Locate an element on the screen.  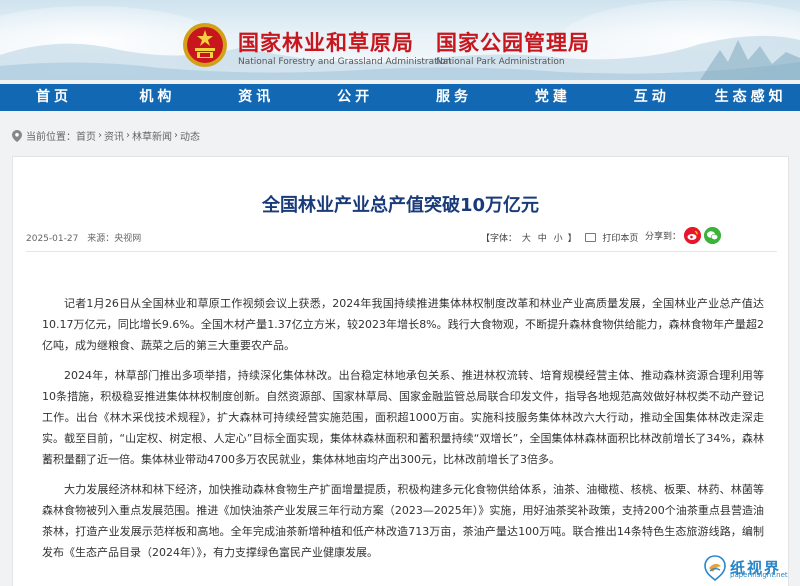
print-icon is located at coordinates (591, 237).